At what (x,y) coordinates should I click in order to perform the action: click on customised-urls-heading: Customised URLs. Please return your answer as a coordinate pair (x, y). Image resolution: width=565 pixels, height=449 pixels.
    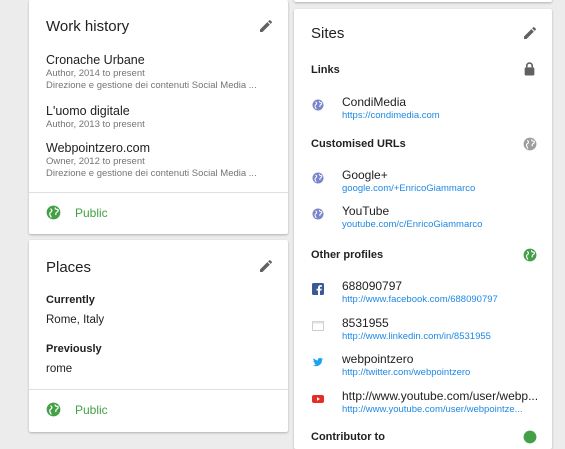
    Looking at the image, I should click on (358, 144).